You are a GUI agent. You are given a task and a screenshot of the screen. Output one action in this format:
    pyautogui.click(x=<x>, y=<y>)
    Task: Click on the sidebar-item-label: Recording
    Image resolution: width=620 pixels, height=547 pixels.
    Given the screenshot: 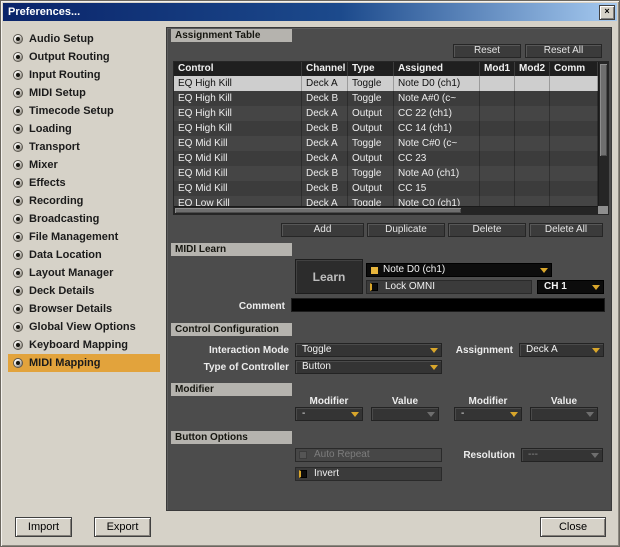 What is the action you would take?
    pyautogui.click(x=56, y=201)
    